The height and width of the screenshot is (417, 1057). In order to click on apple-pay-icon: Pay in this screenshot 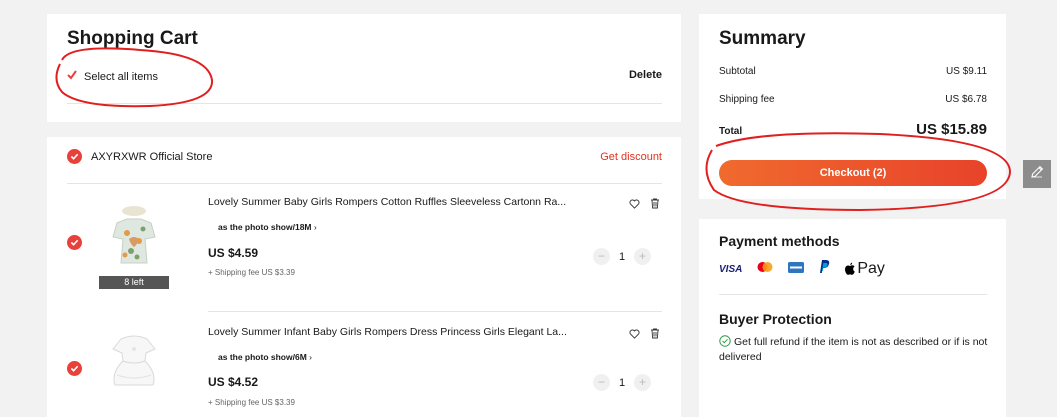, I will do `click(864, 269)`.